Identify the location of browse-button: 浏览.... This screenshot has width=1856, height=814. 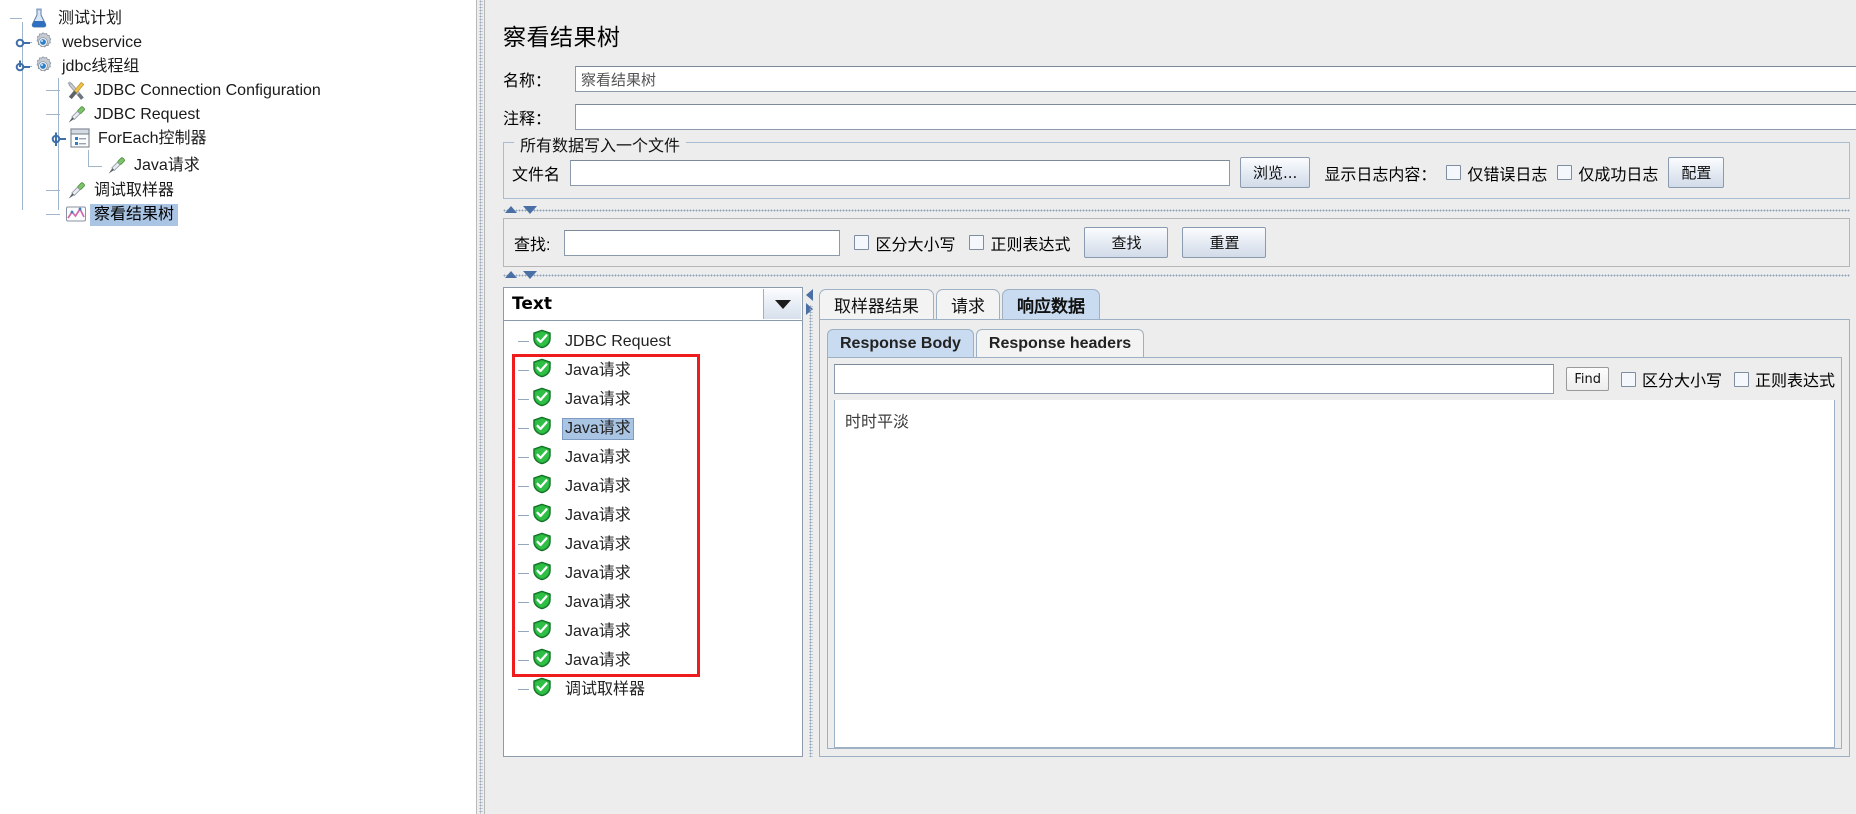
(1275, 172).